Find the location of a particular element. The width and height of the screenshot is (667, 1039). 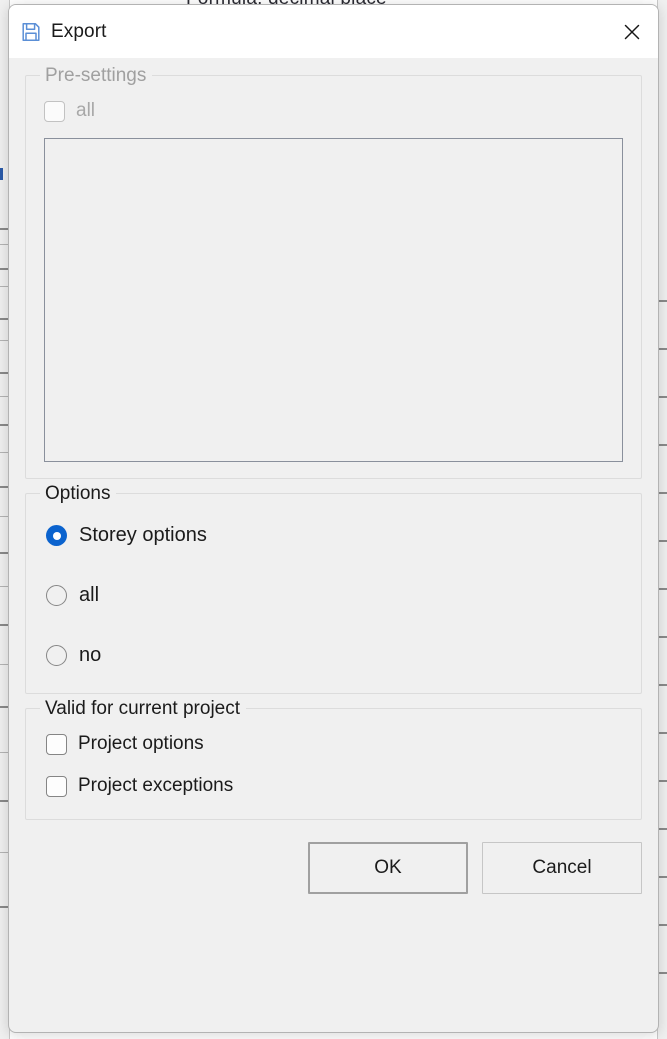

dialog-title: Export is located at coordinates (79, 31).